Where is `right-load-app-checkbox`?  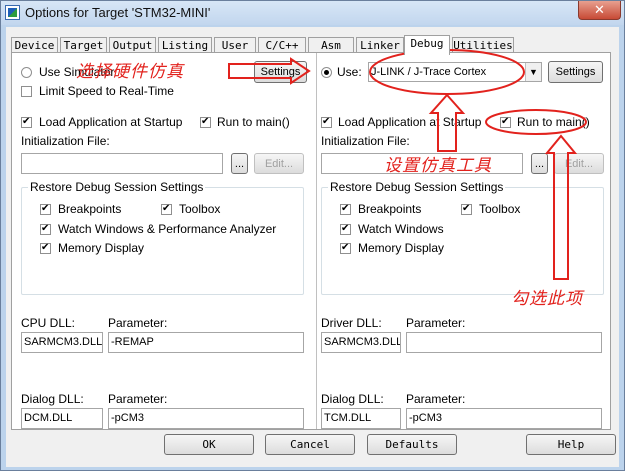
right-load-app-checkbox is located at coordinates (326, 122).